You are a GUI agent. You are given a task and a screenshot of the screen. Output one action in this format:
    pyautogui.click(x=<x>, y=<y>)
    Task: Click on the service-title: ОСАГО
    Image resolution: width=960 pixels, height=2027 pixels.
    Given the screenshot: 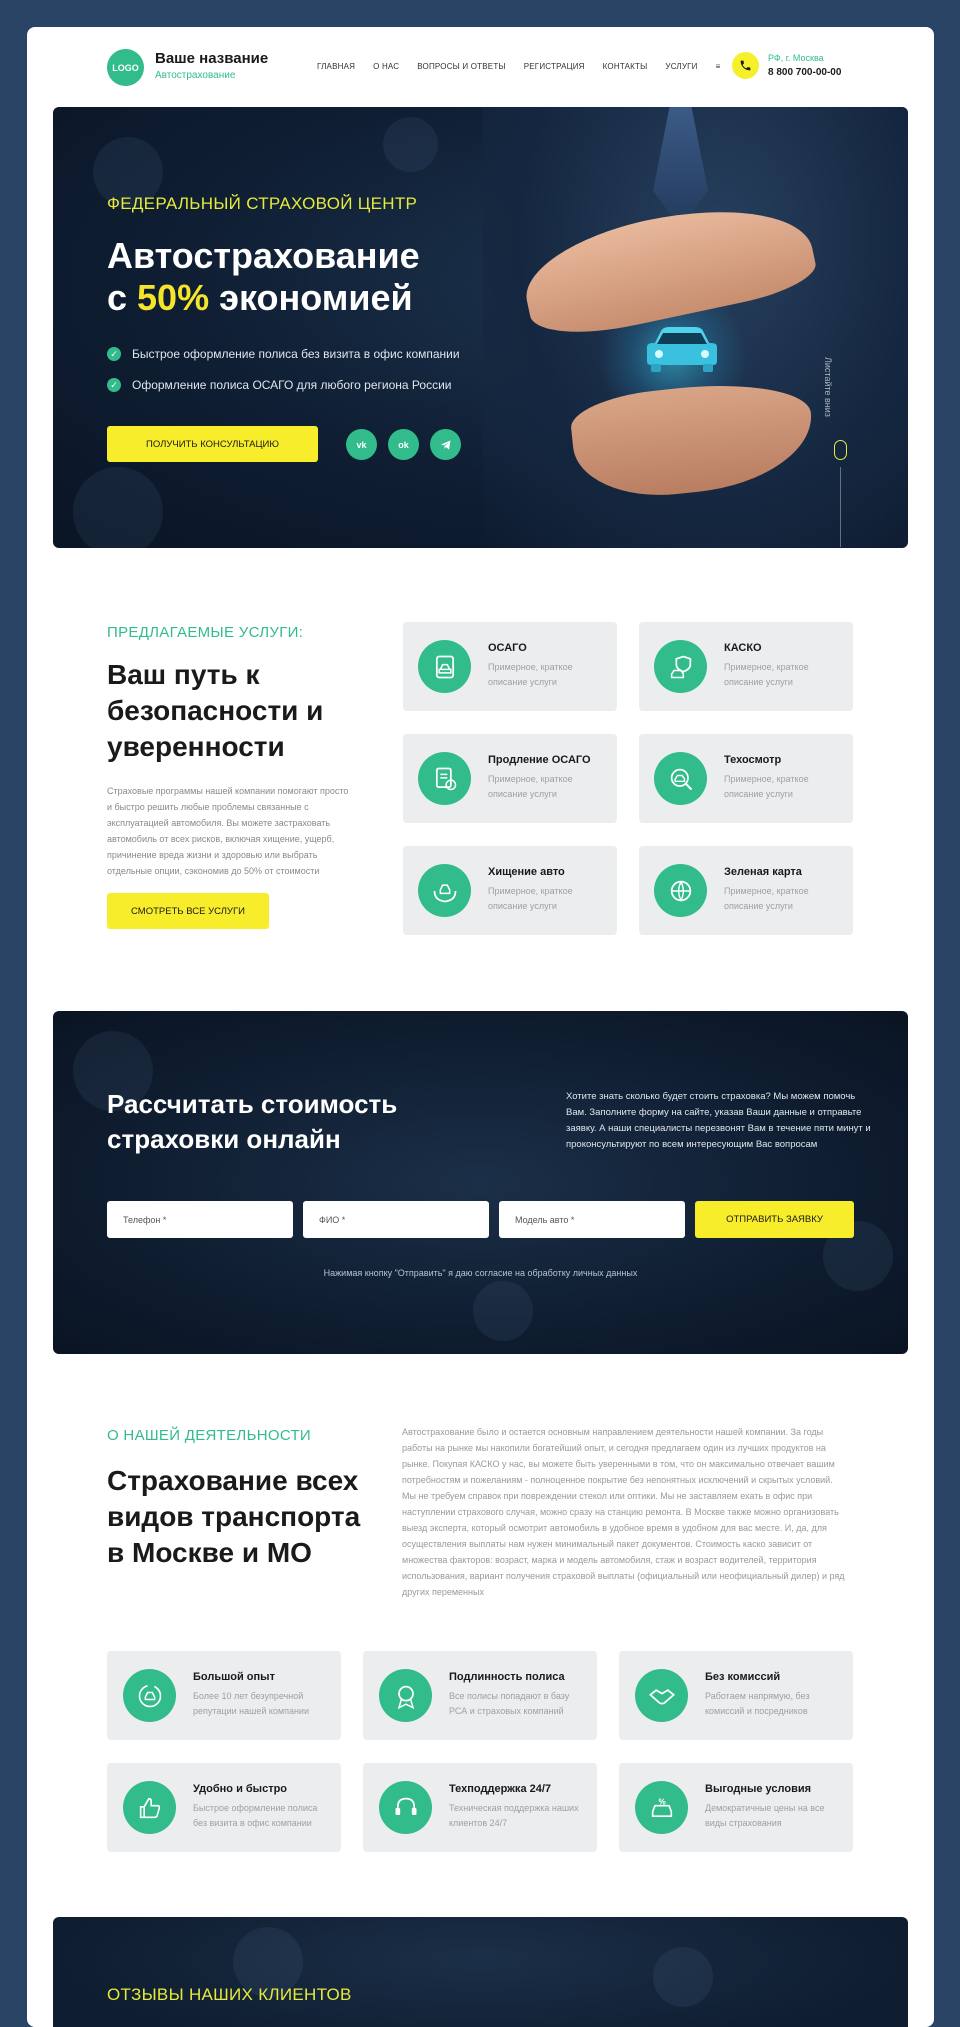 What is the action you would take?
    pyautogui.click(x=507, y=648)
    